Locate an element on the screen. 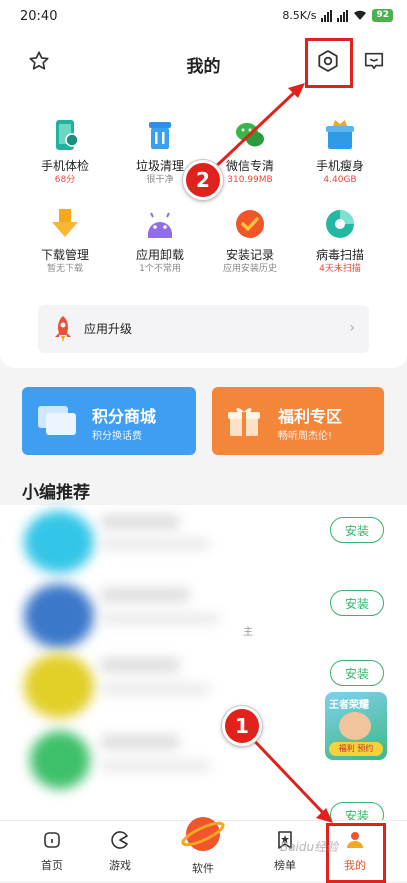 Image resolution: width=407 pixels, height=883 pixels. annotation-marker-1: 1 is located at coordinates (242, 726).